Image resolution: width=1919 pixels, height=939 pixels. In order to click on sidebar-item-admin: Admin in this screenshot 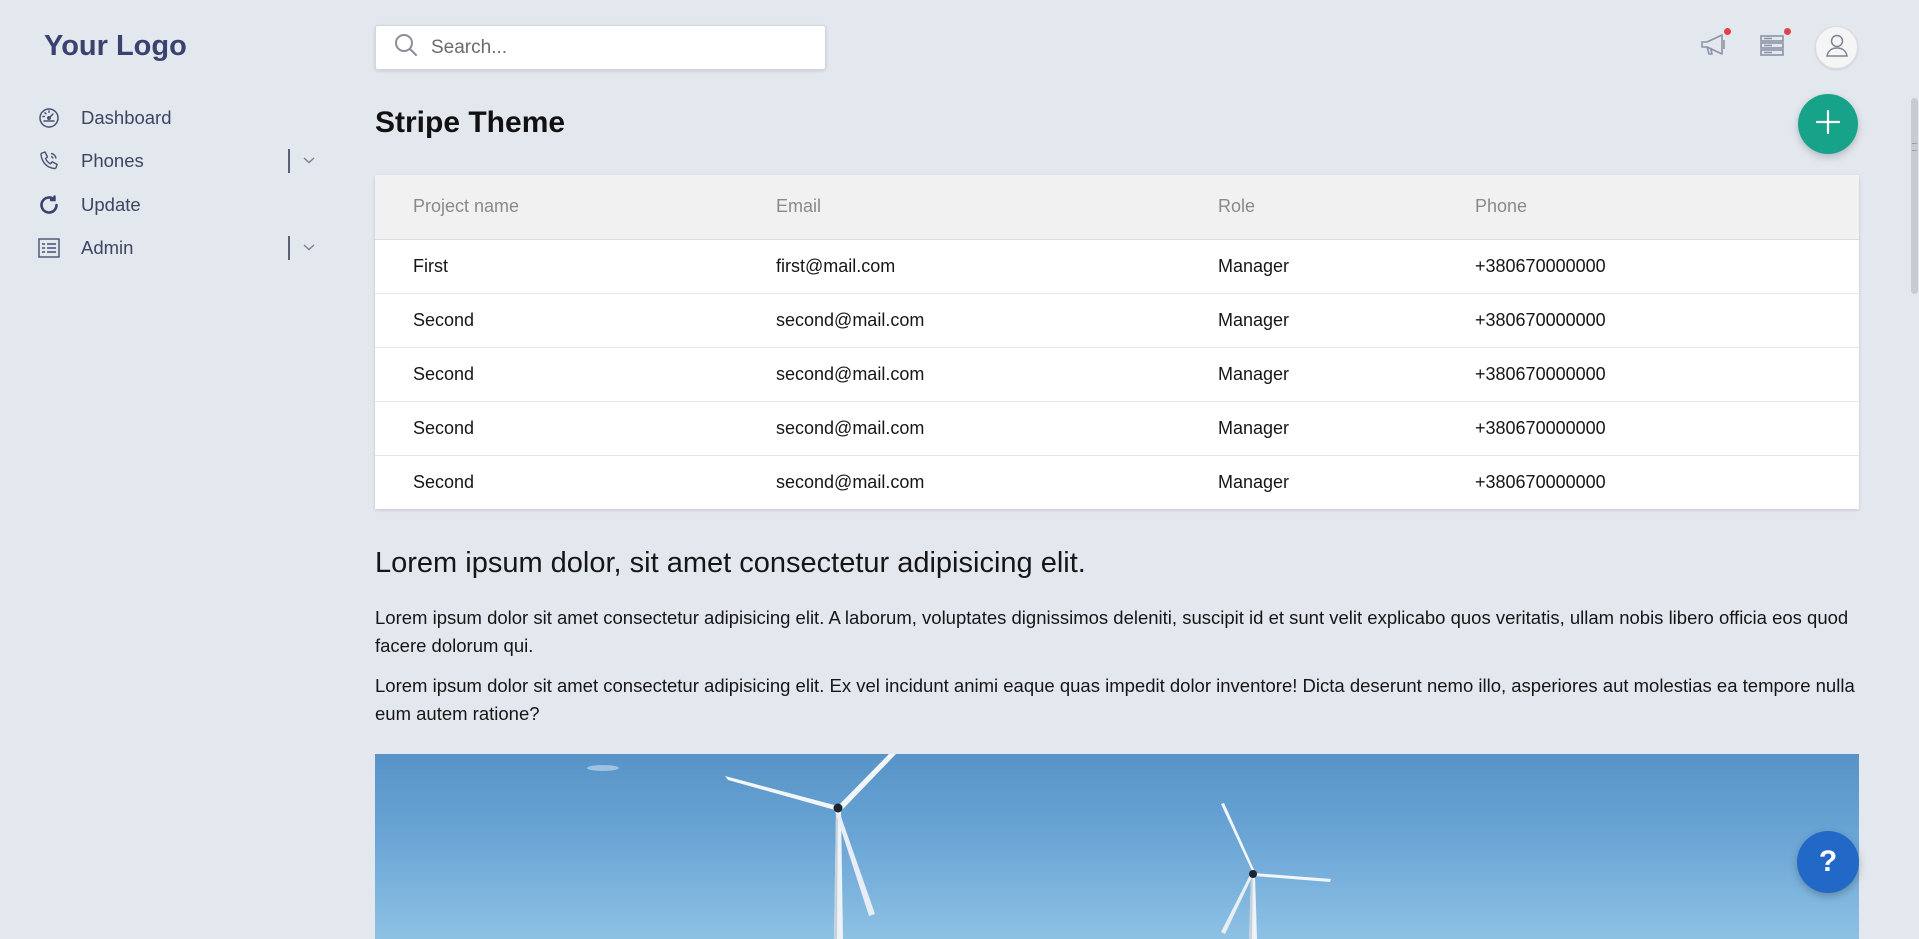, I will do `click(176, 249)`.